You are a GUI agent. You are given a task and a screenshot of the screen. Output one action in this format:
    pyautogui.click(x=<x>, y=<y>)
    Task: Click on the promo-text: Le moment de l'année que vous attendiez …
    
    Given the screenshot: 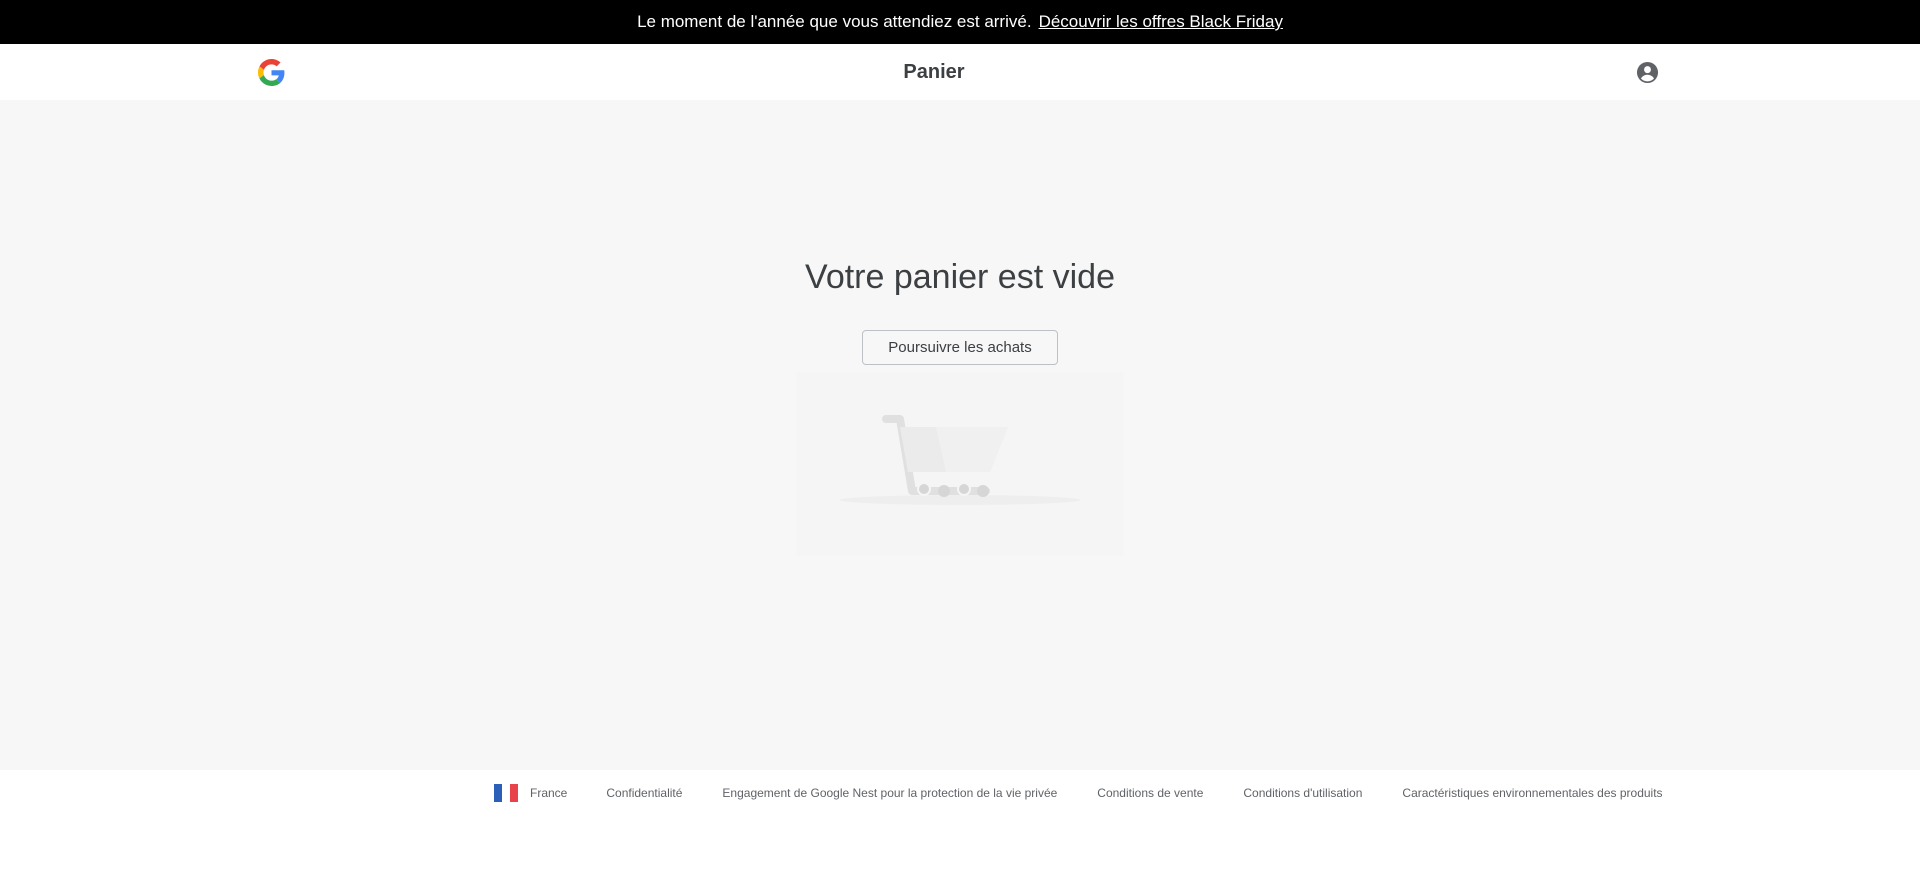 What is the action you would take?
    pyautogui.click(x=834, y=21)
    